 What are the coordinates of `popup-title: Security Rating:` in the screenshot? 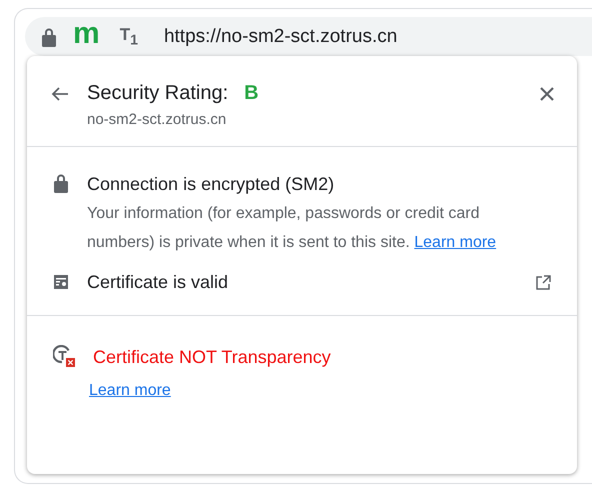 It's located at (157, 93).